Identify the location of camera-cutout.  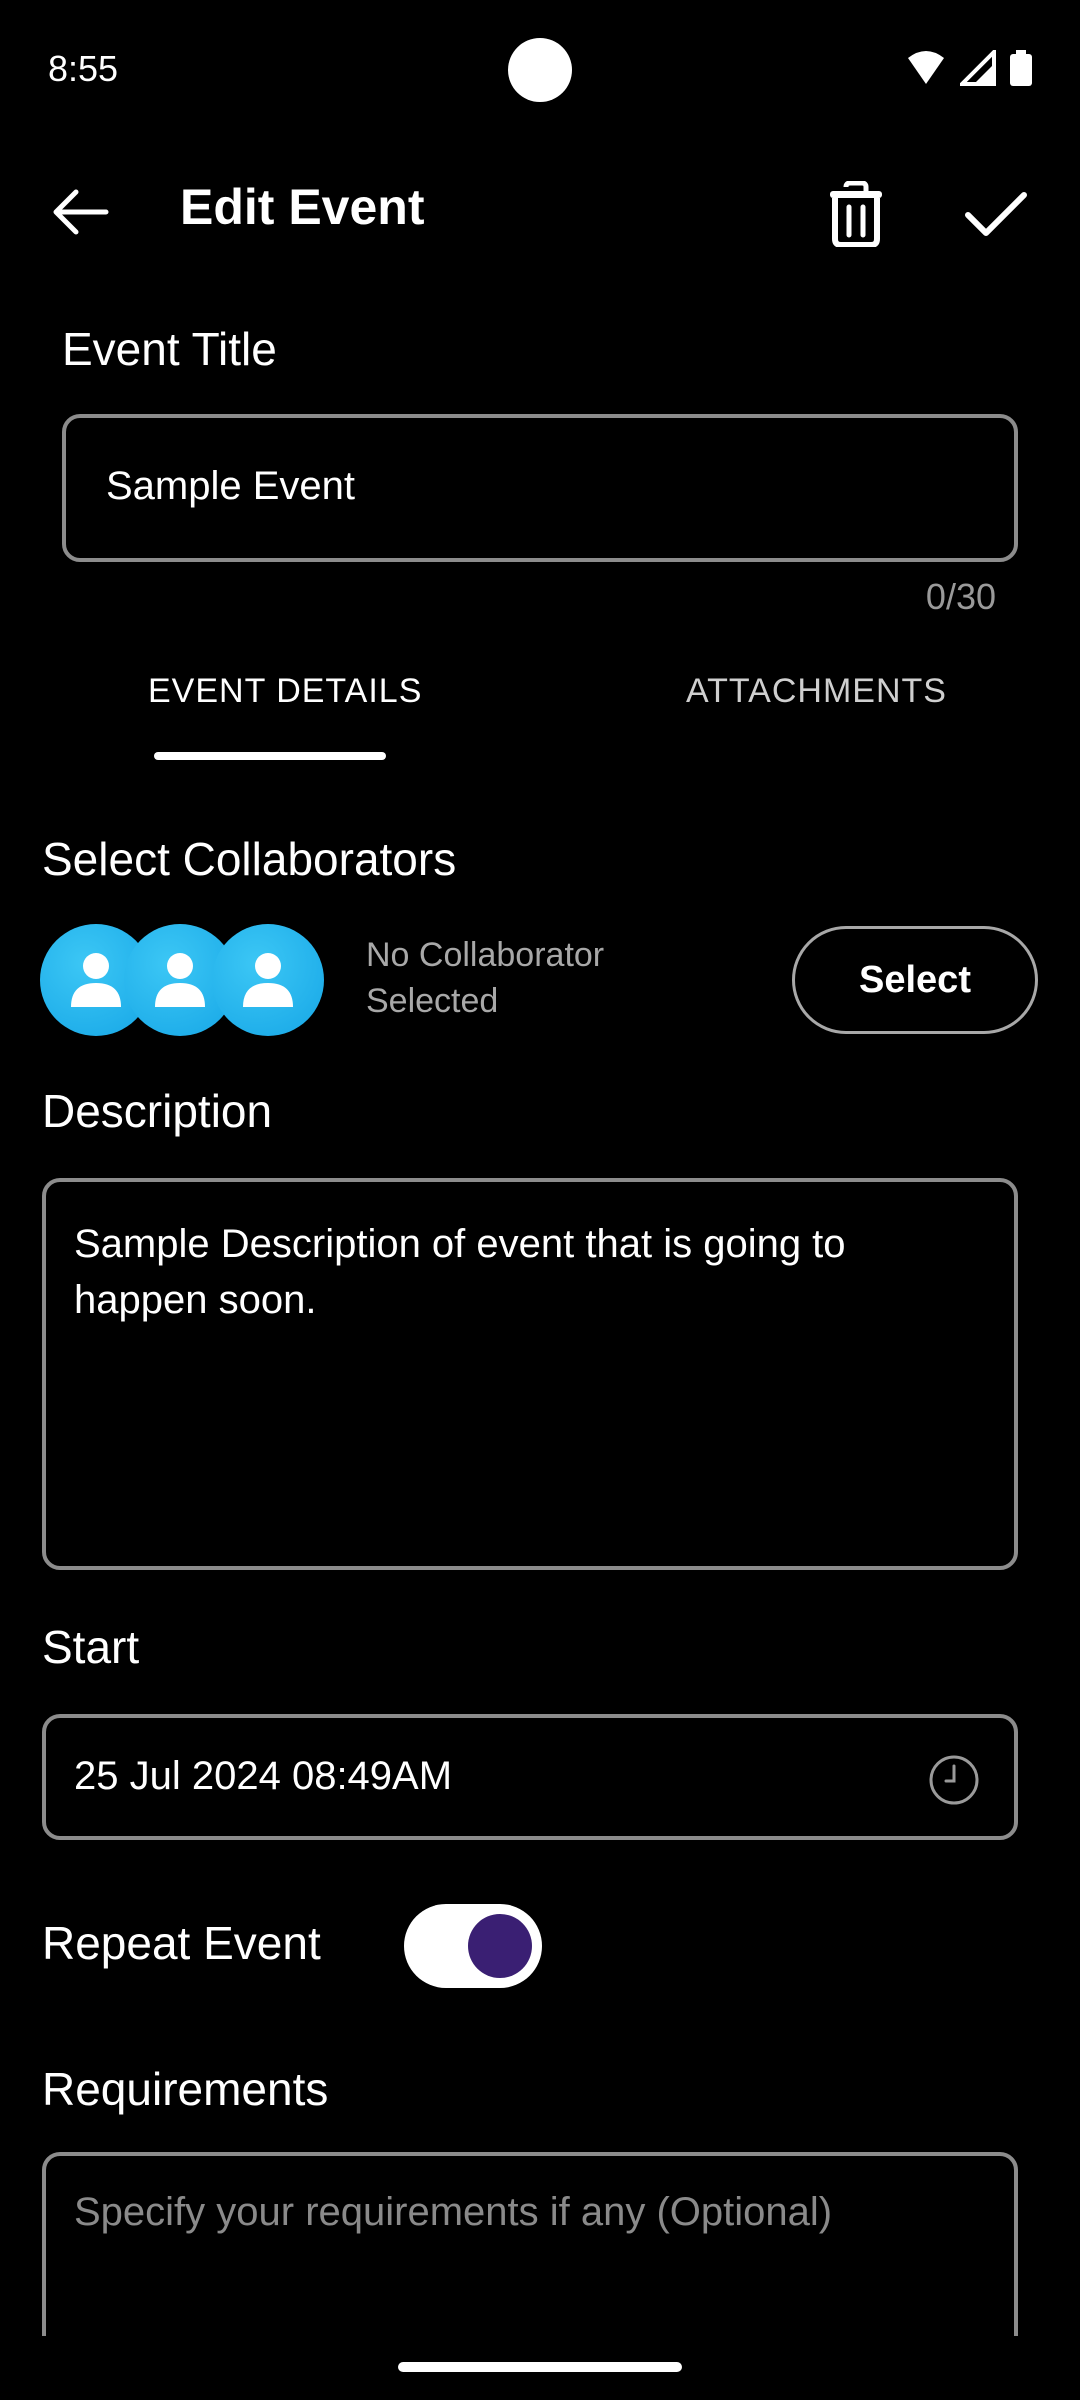
(540, 70).